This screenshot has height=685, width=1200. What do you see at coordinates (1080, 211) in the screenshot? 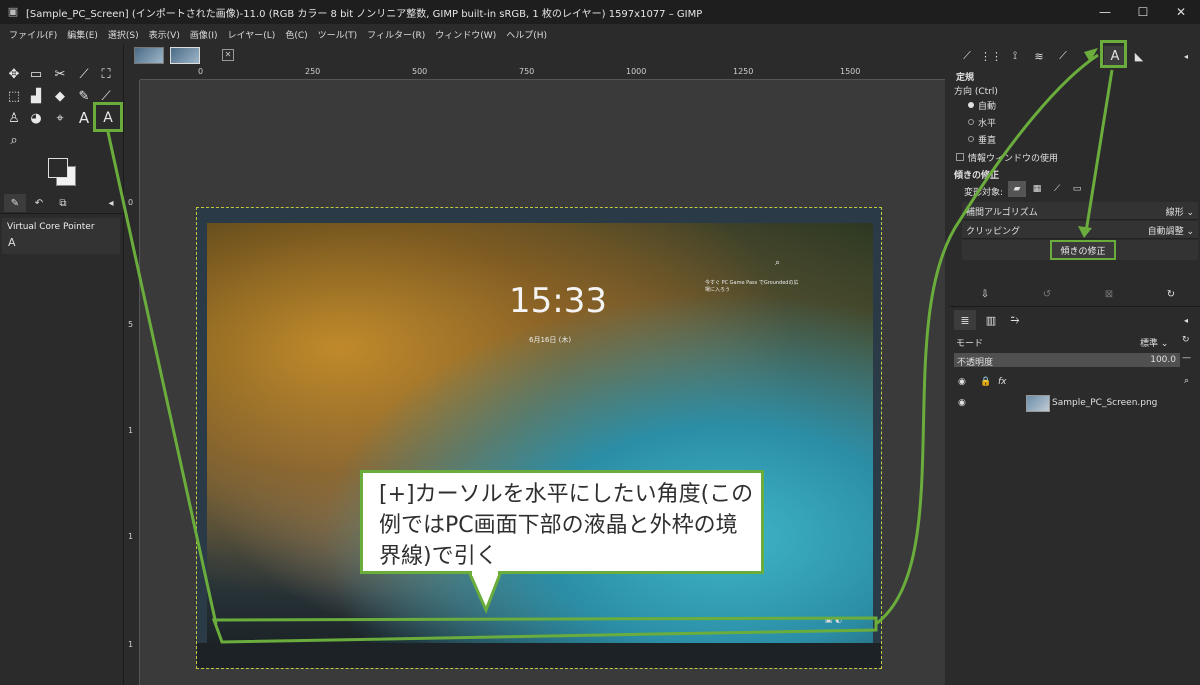
I see `interpolation-select: 補間アルゴリズム 線形 ⌄` at bounding box center [1080, 211].